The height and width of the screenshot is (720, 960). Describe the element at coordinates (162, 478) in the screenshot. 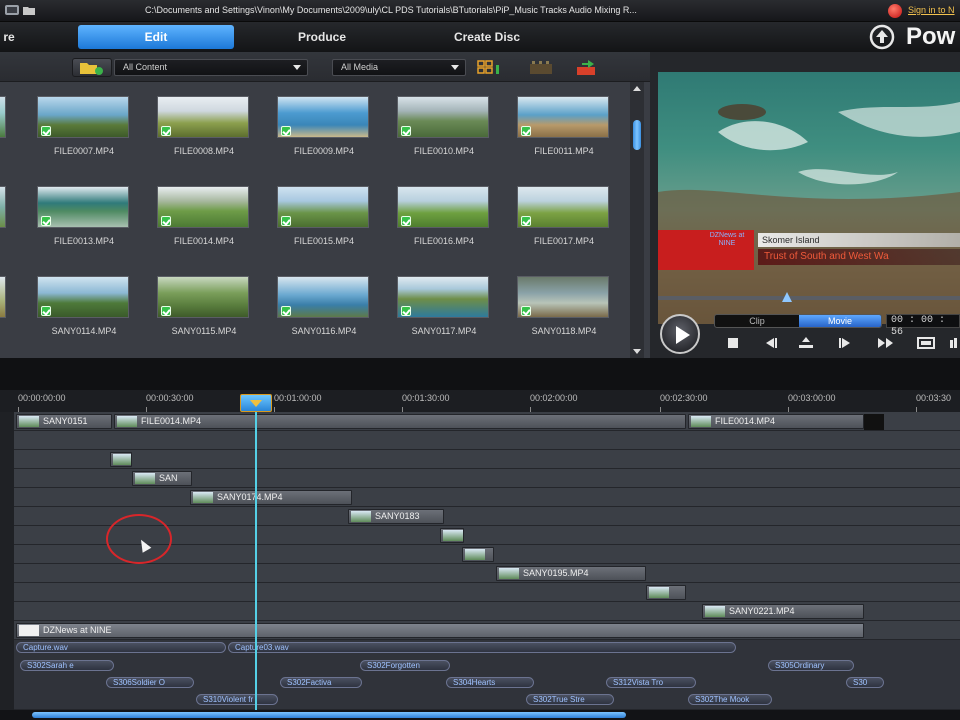

I see `timeline-clip: SAN` at that location.